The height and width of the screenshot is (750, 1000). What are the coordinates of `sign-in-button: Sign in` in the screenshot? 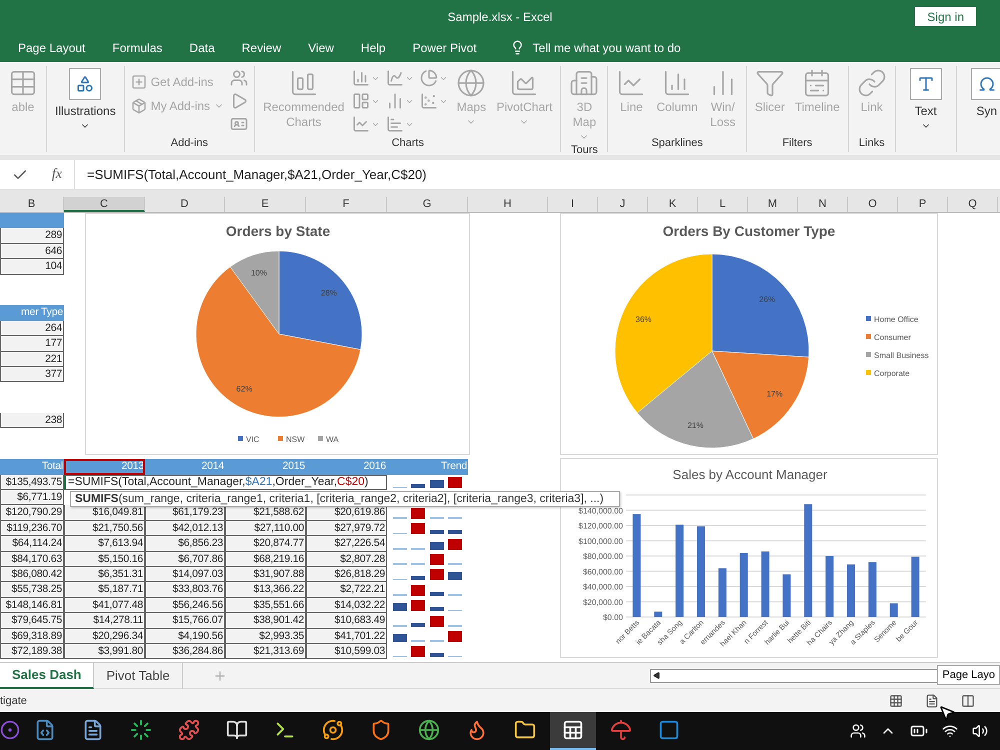 It's located at (945, 16).